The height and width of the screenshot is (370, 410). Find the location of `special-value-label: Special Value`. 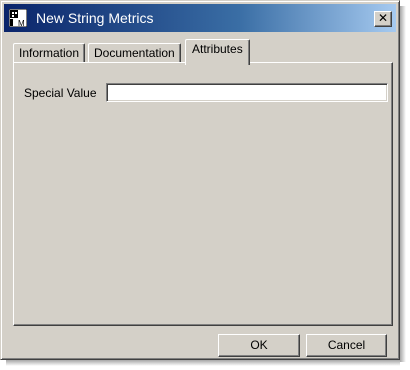

special-value-label: Special Value is located at coordinates (60, 93).